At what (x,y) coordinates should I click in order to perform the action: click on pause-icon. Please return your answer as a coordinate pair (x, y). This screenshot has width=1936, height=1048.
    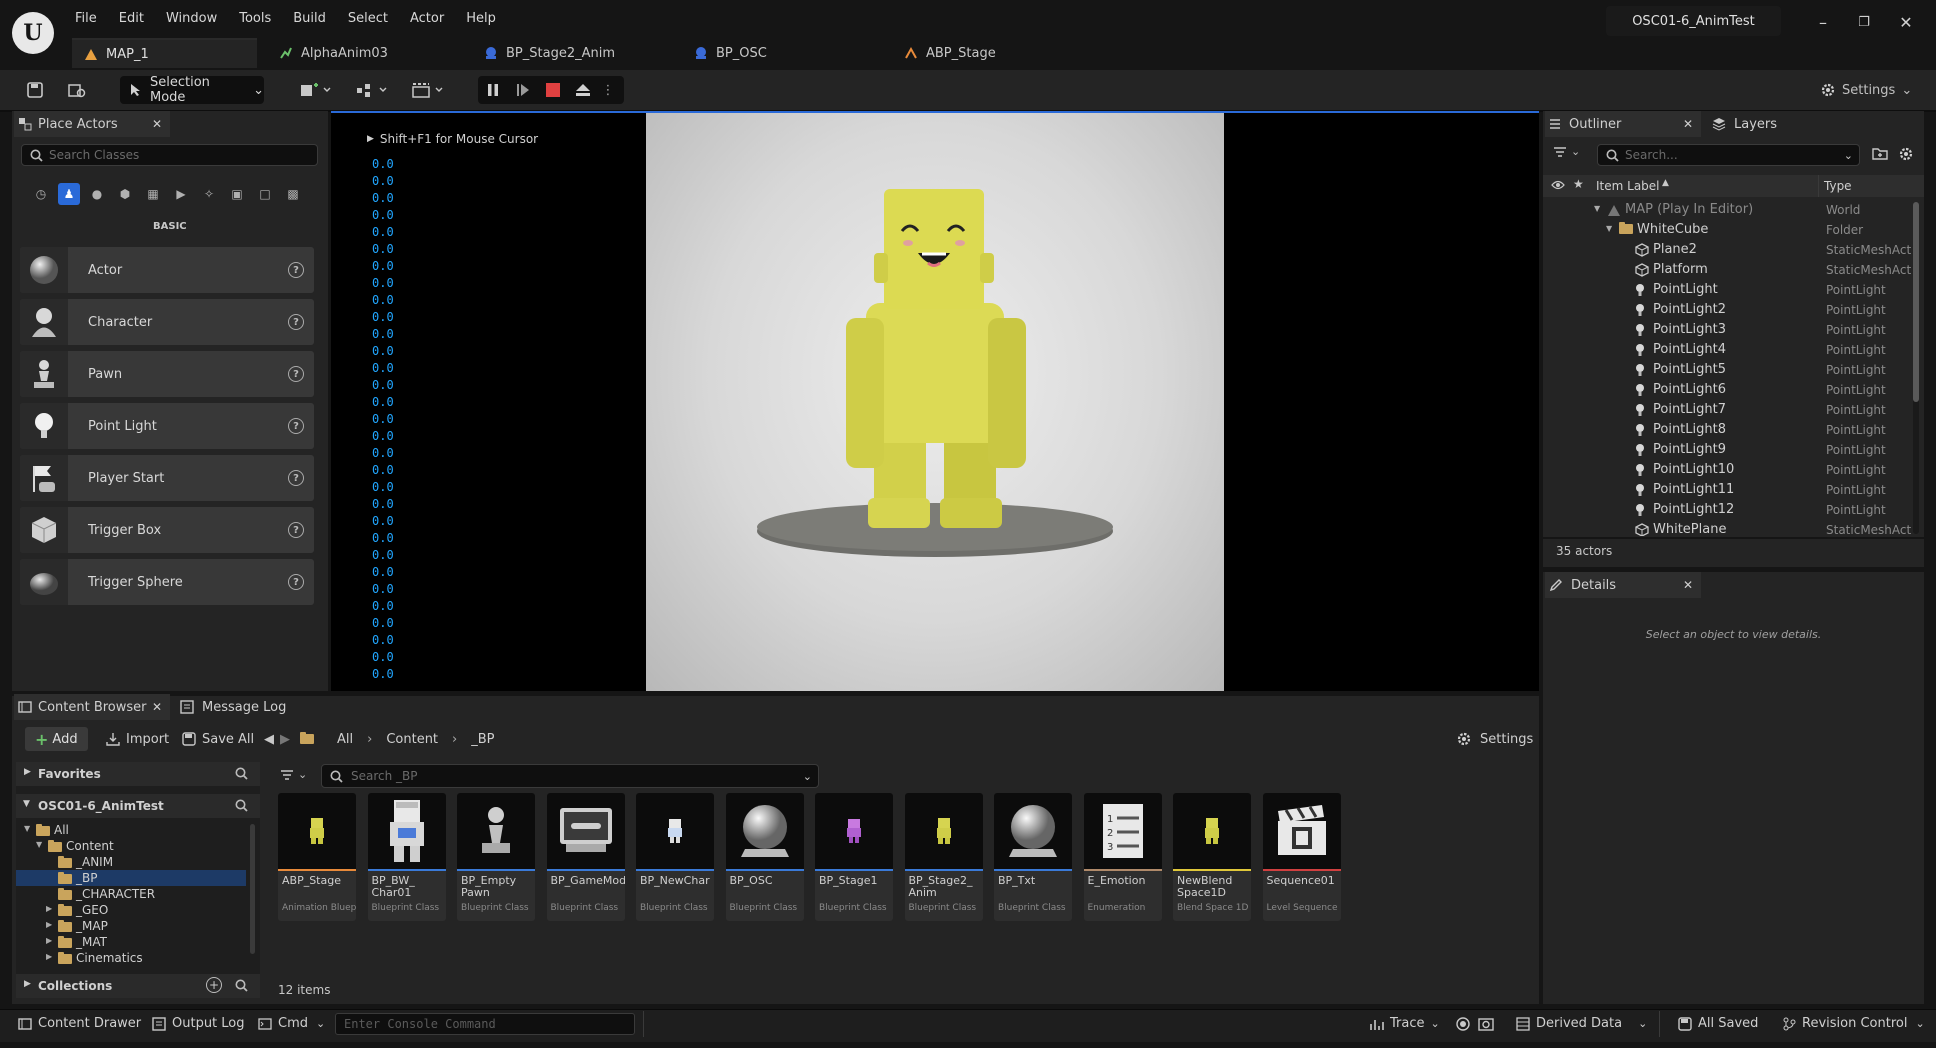
    Looking at the image, I should click on (493, 90).